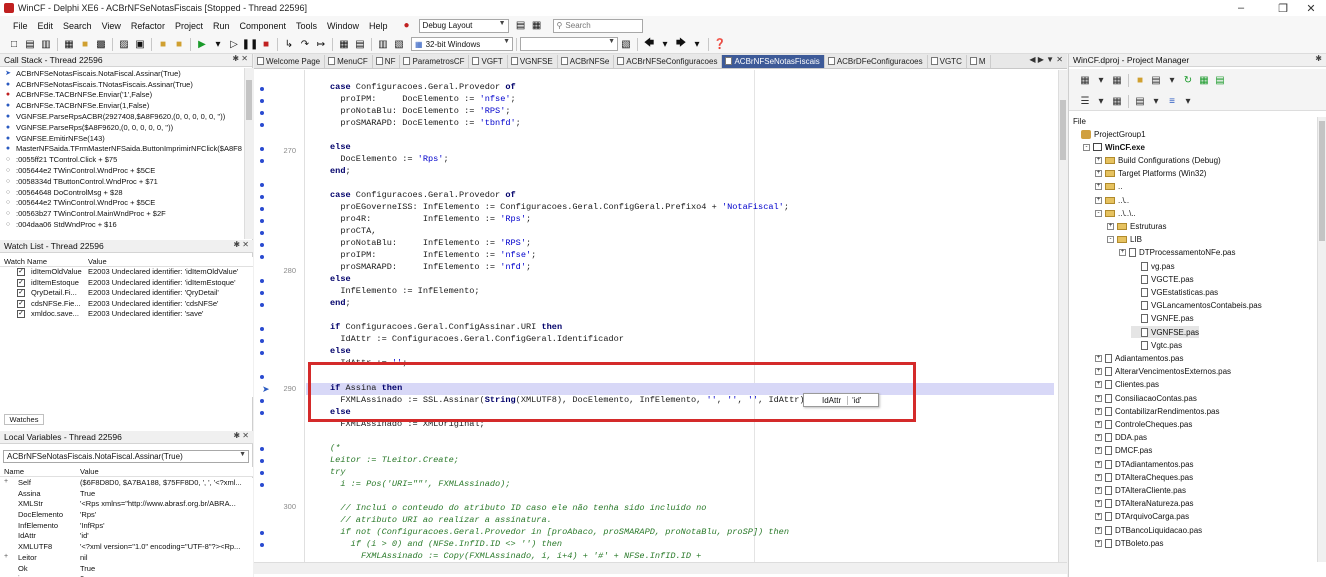  Describe the element at coordinates (1156, 345) in the screenshot. I see `tree-item: Vgtc.pas` at that location.